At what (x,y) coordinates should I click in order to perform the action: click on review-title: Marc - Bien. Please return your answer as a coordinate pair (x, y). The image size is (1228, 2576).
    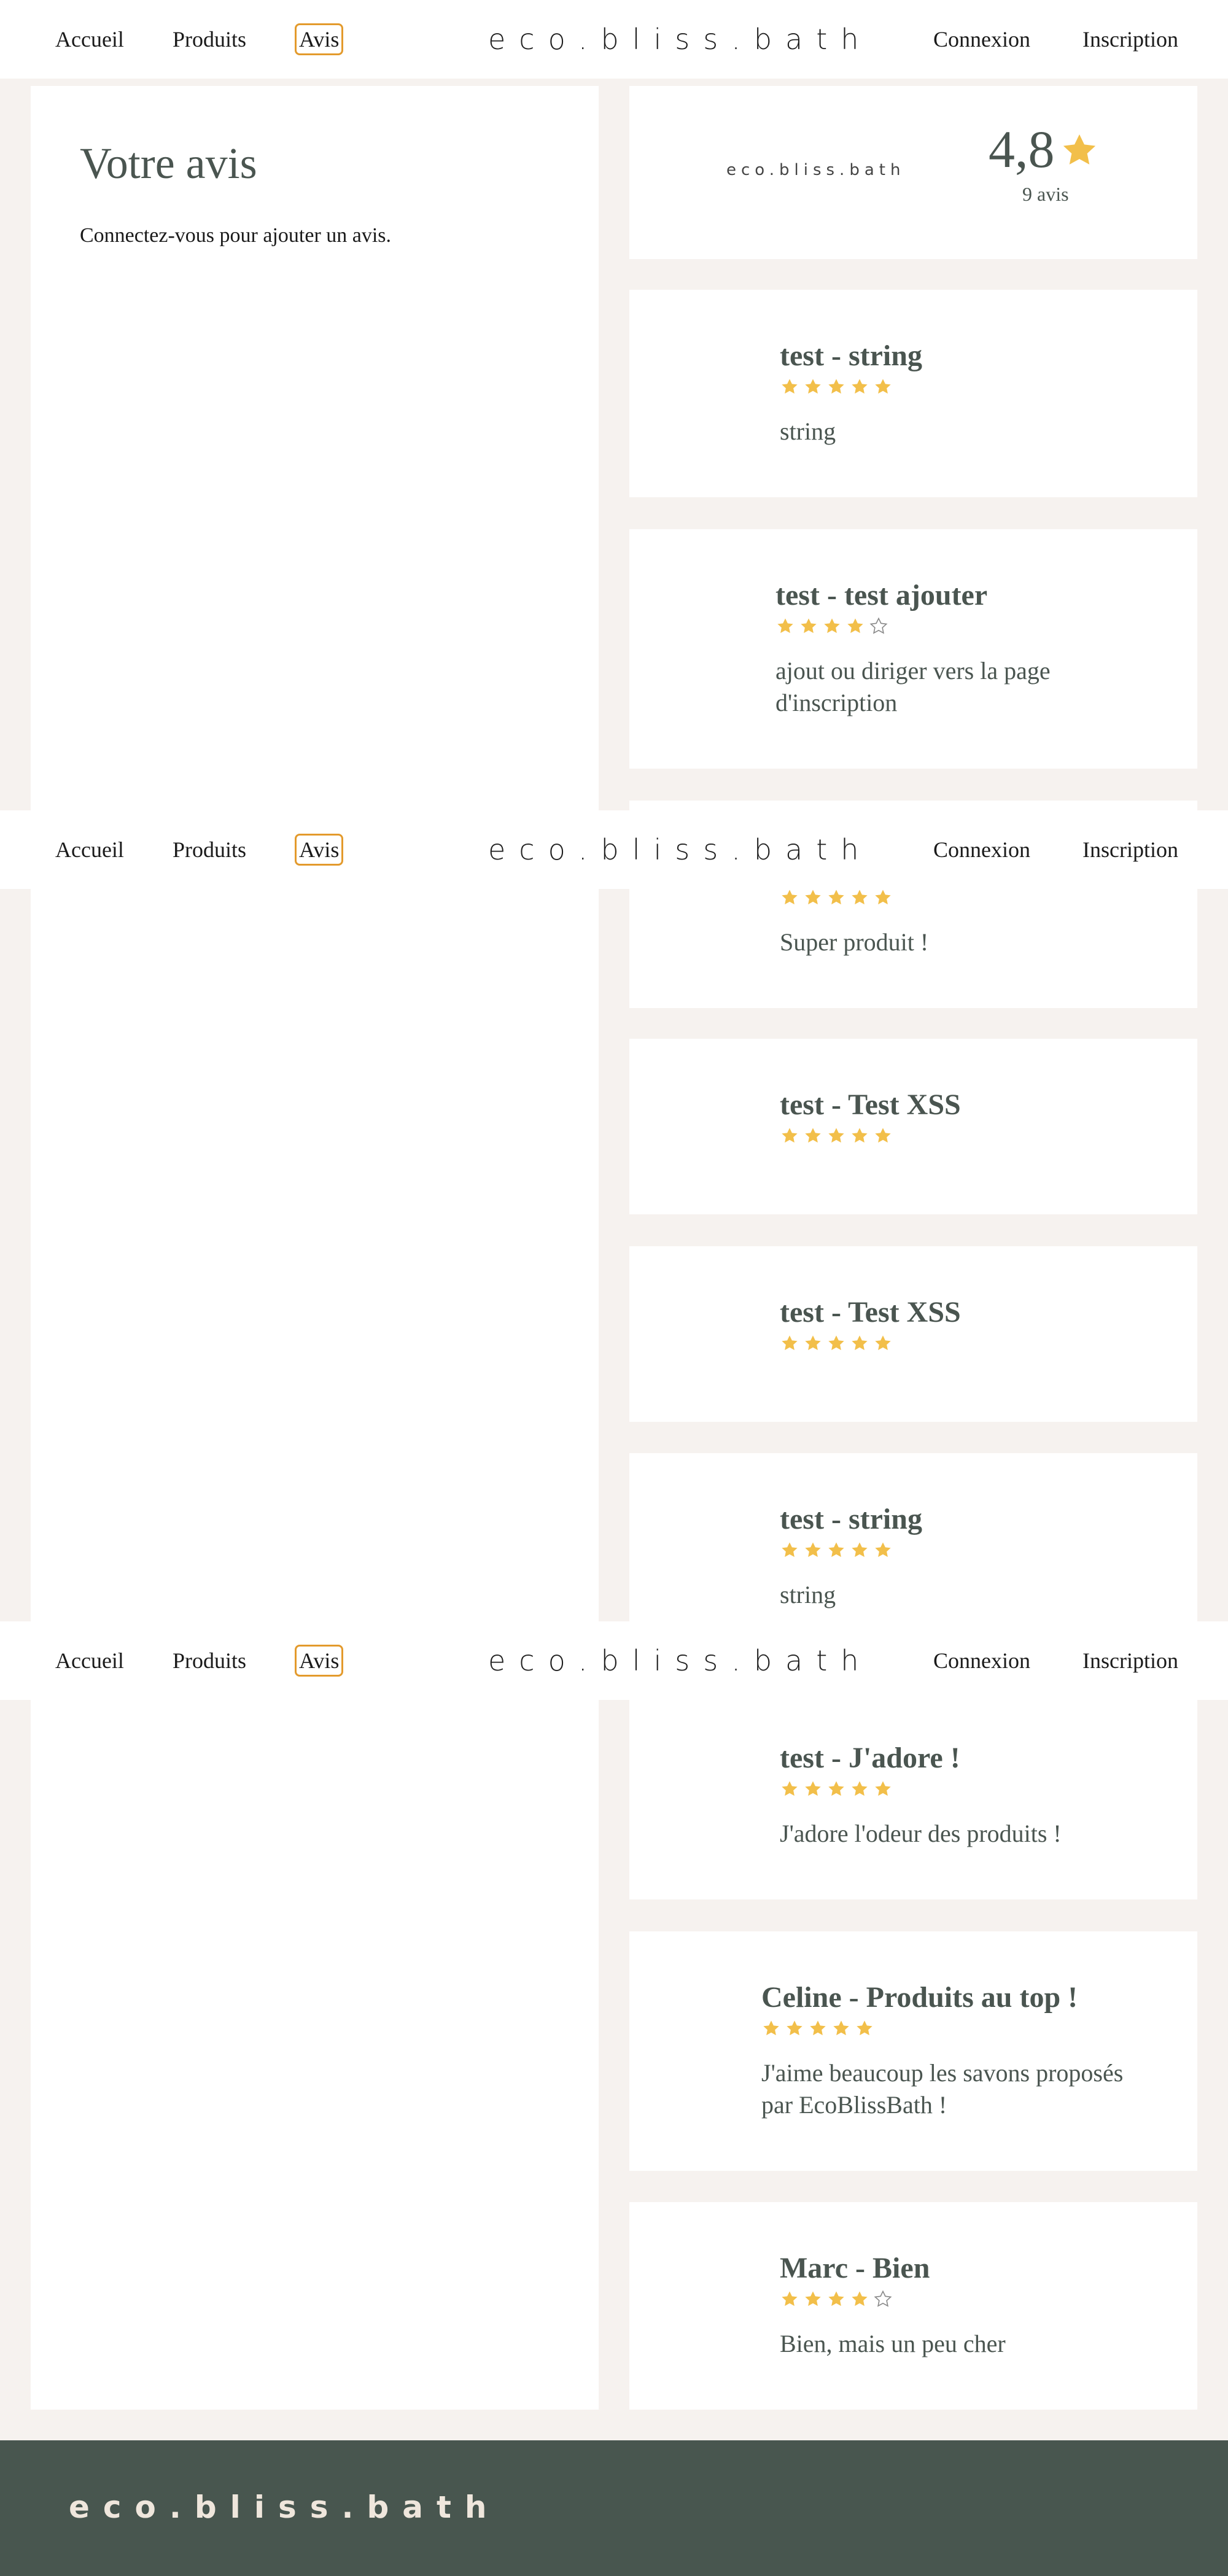
    Looking at the image, I should click on (855, 2268).